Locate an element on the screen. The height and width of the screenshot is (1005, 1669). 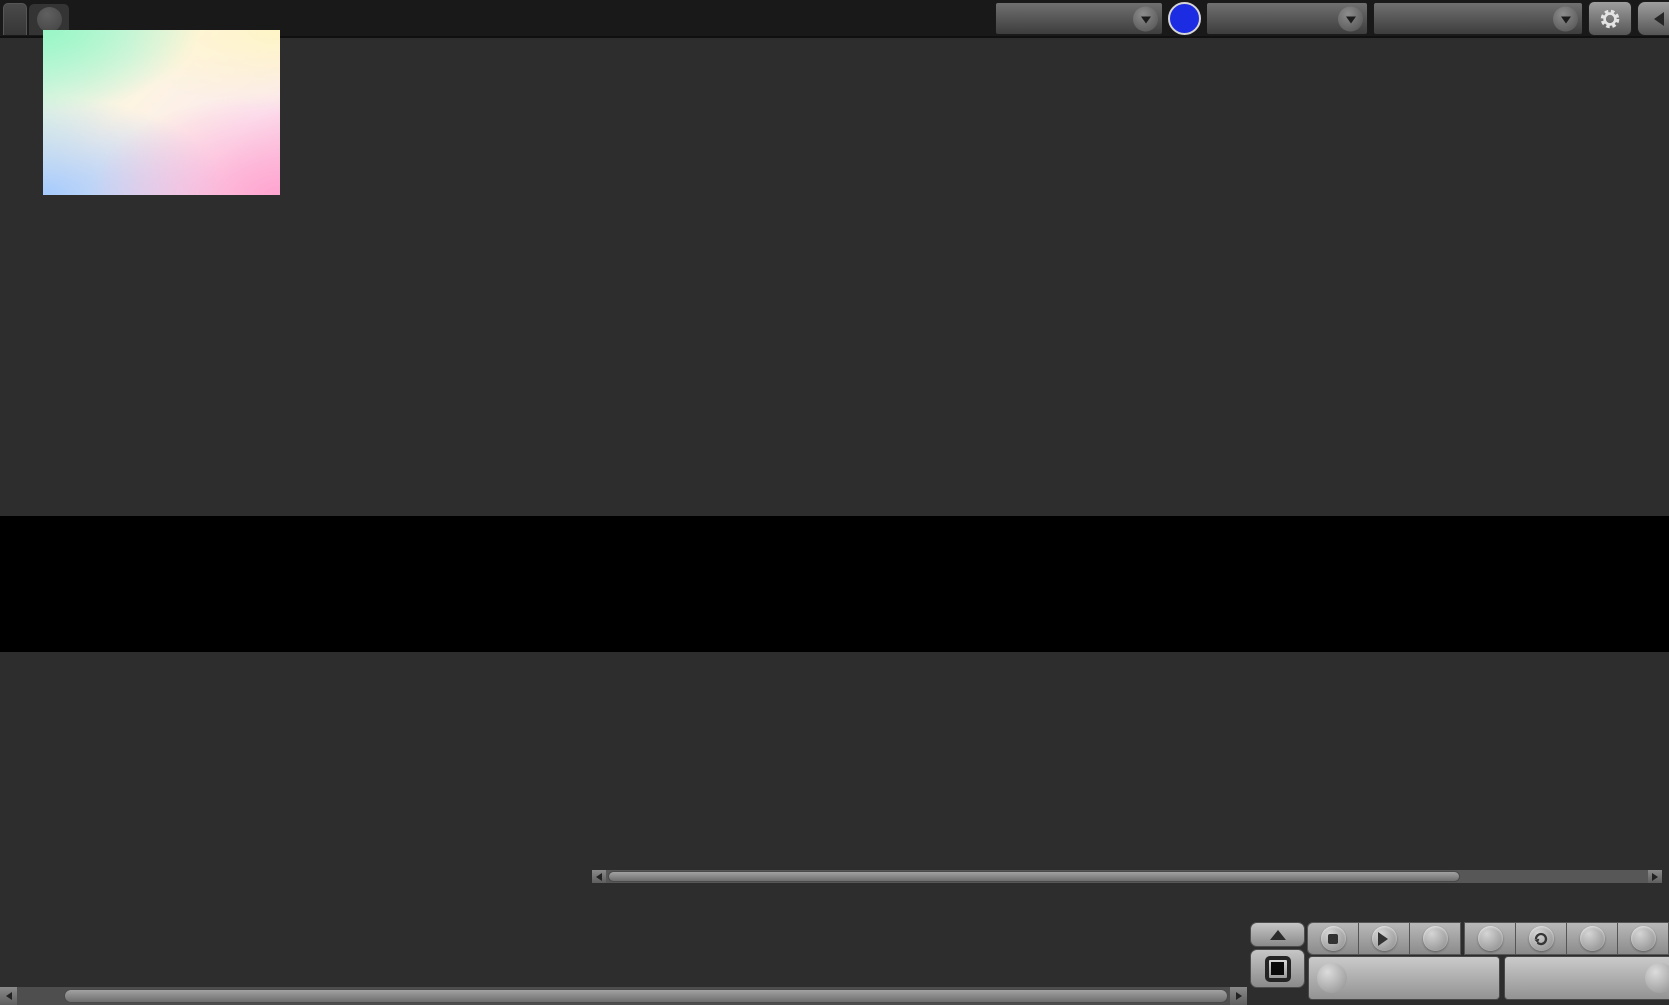
level-button-bar is located at coordinates (624, 955).